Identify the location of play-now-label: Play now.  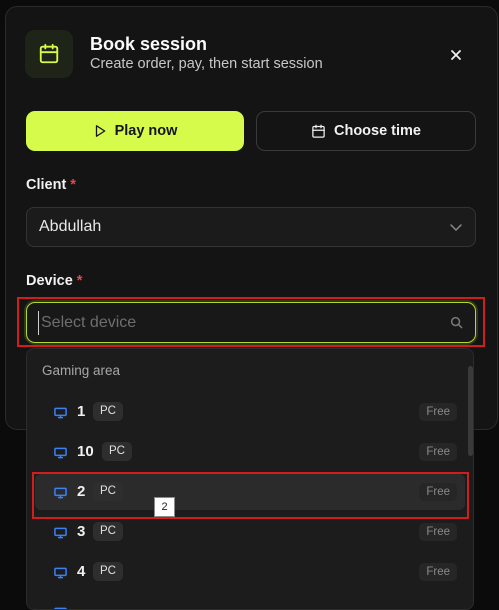
(146, 131).